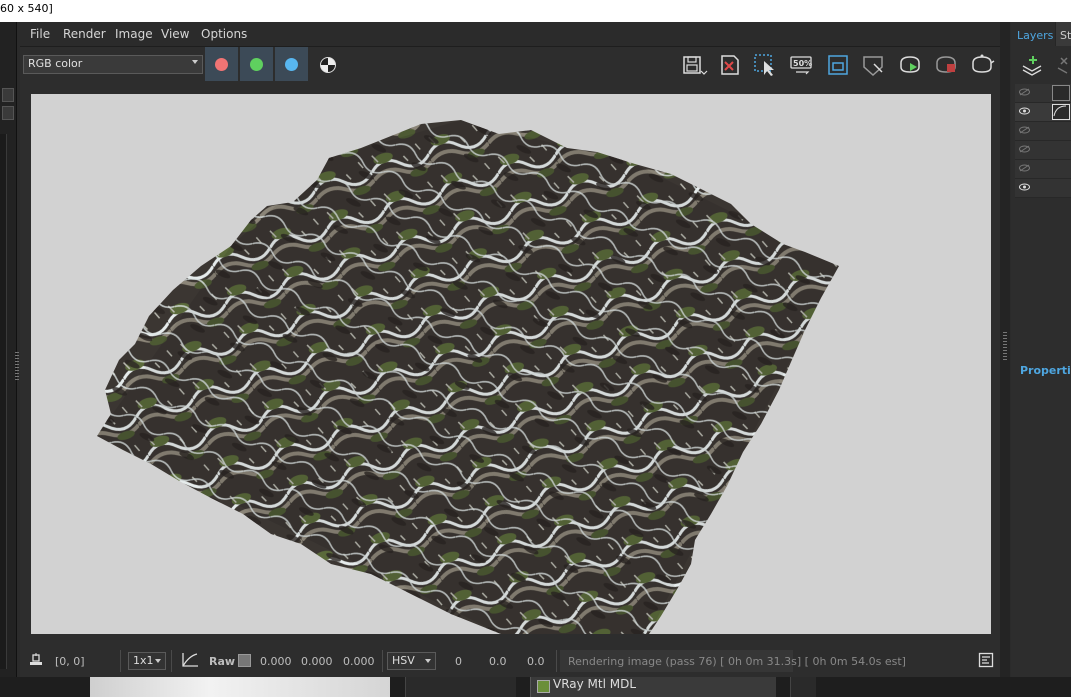 The image size is (1071, 697). What do you see at coordinates (986, 660) in the screenshot?
I see `log-window-icon` at bounding box center [986, 660].